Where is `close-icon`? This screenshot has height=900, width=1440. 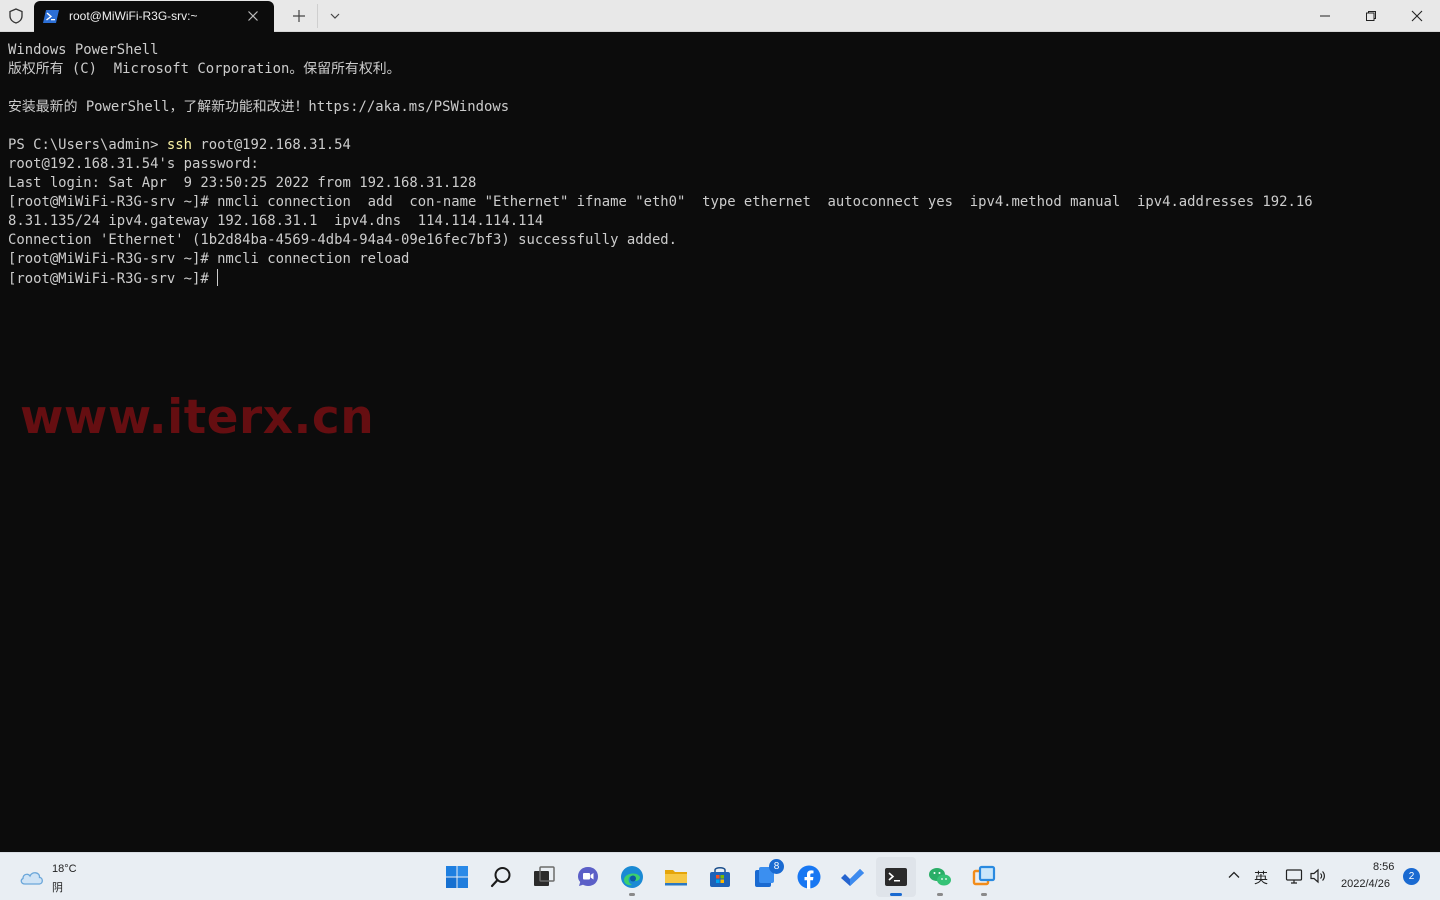 close-icon is located at coordinates (1417, 16).